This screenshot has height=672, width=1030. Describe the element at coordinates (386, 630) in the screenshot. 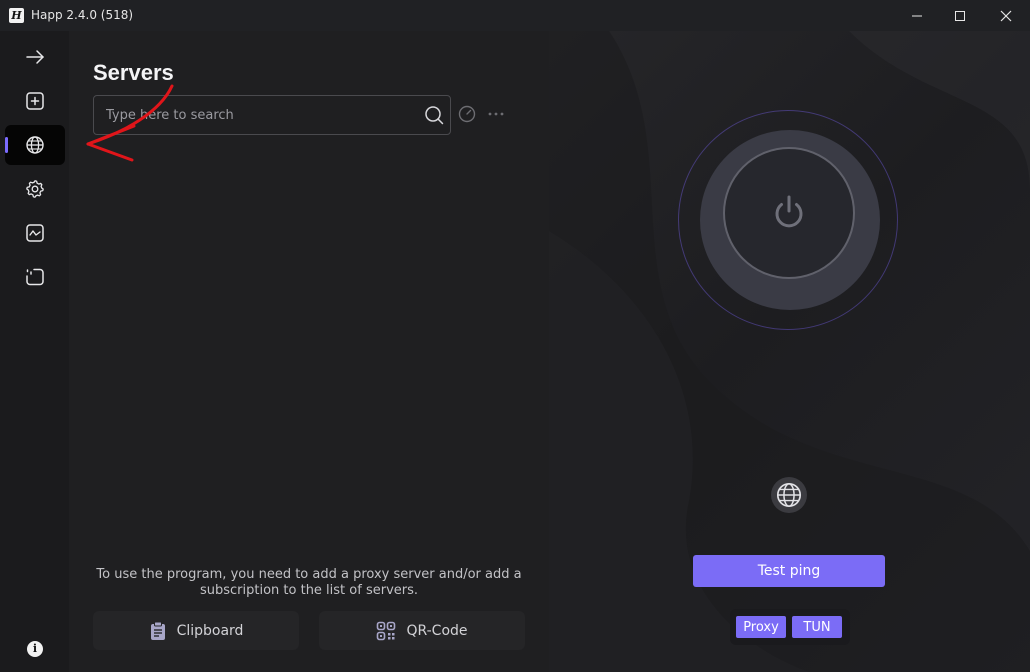

I see `qr-code-icon` at that location.